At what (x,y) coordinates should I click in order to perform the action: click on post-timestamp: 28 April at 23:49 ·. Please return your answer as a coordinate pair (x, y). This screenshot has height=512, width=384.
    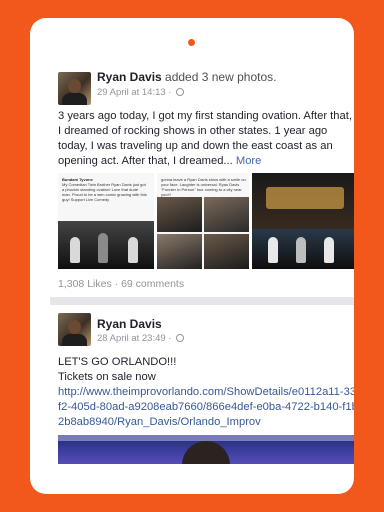
    Looking at the image, I should click on (141, 338).